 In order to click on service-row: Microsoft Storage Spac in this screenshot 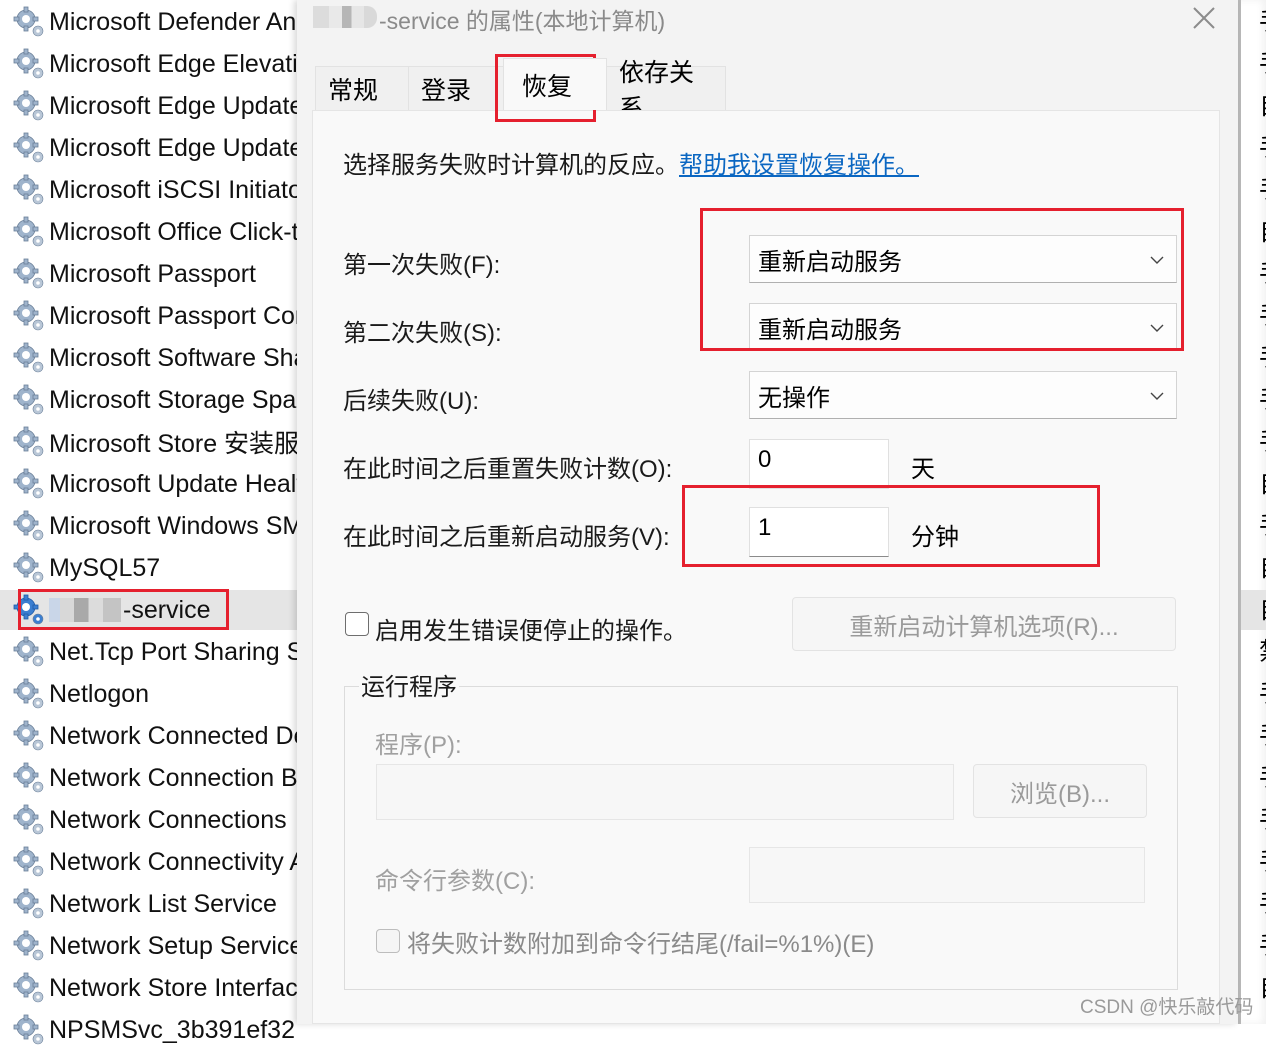, I will do `click(150, 400)`.